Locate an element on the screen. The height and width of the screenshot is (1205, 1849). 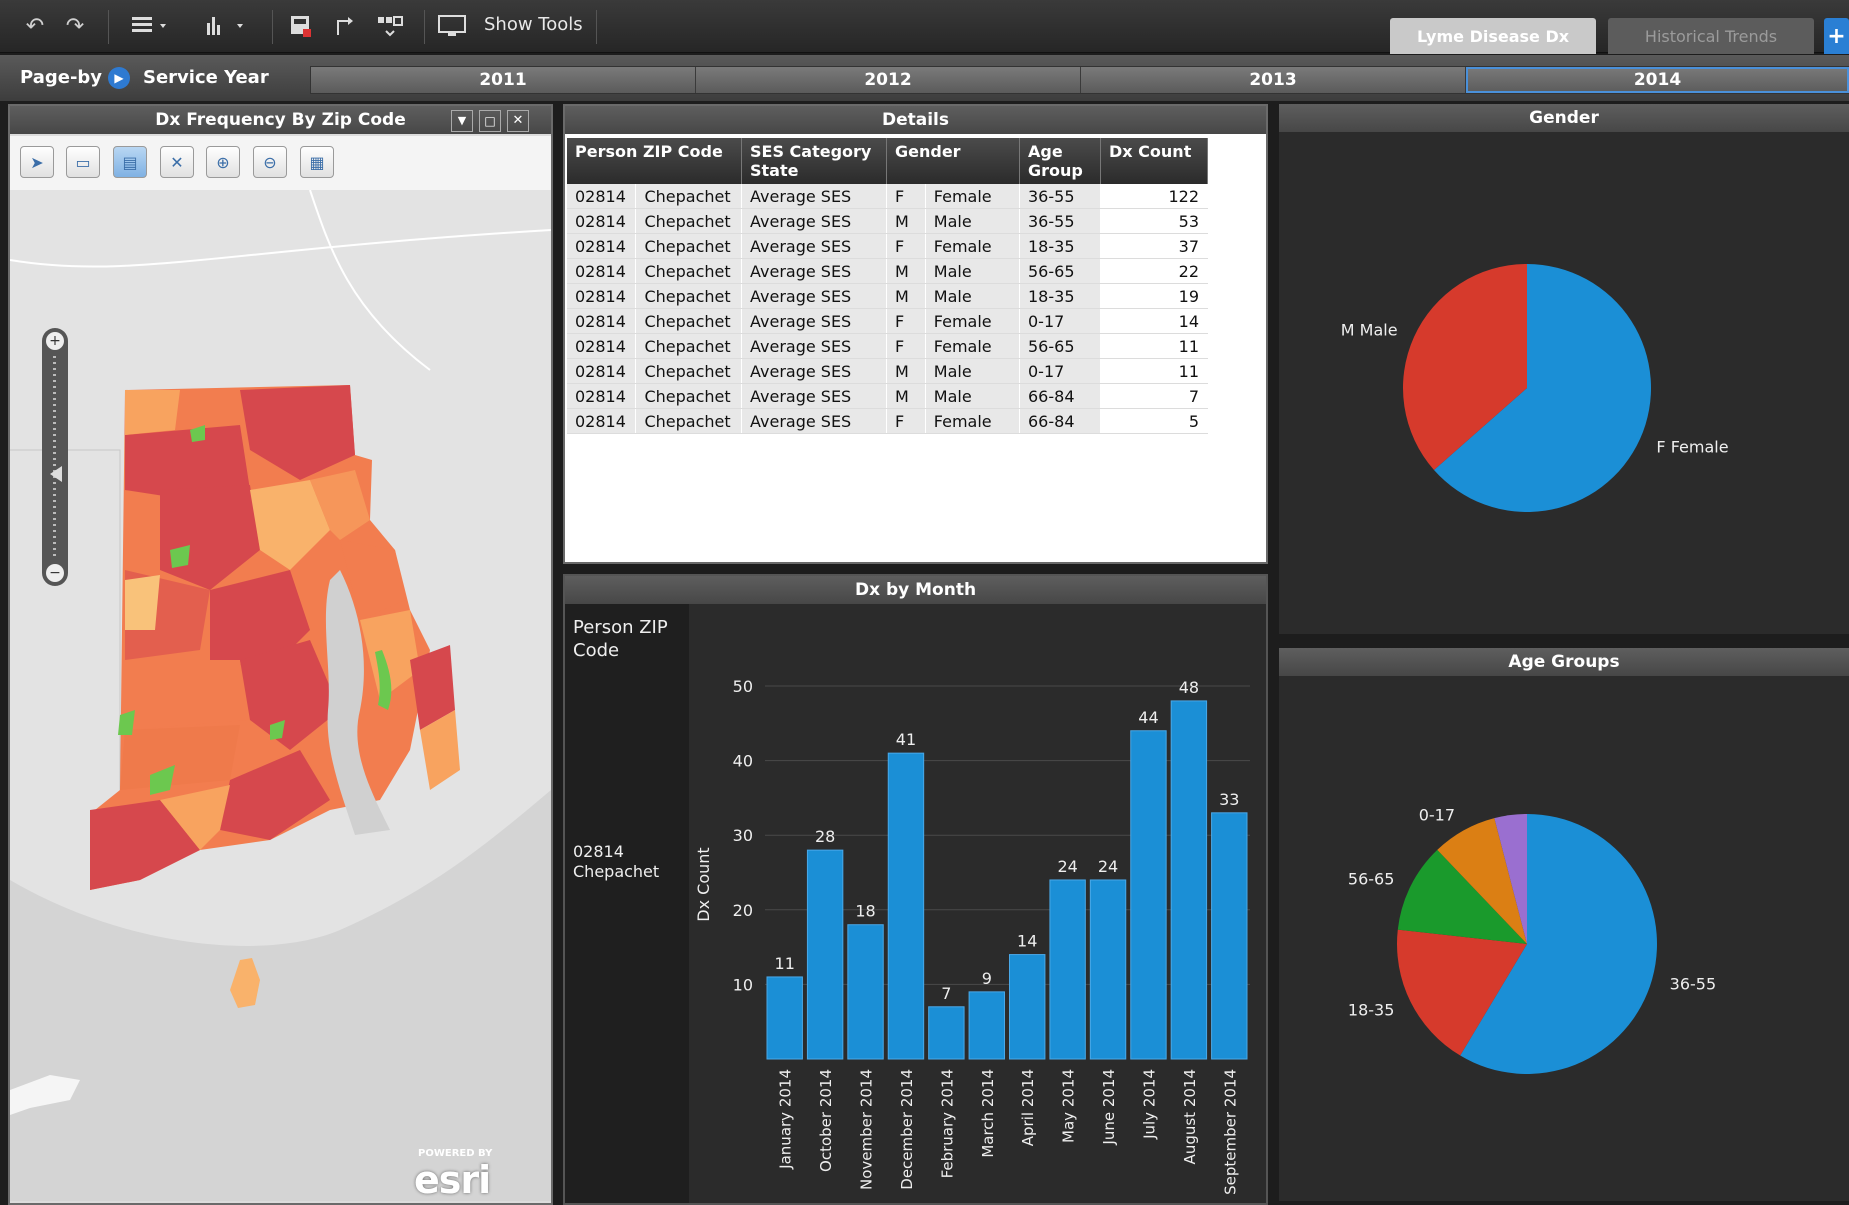
age-cell: 0-17 is located at coordinates (1060, 371).